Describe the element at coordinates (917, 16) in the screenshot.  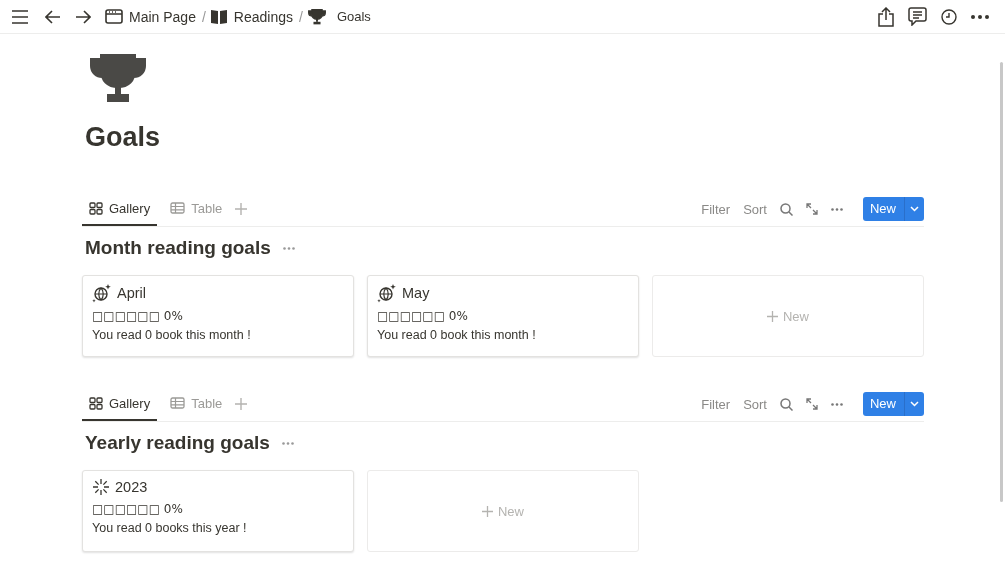
I see `comment-icon` at that location.